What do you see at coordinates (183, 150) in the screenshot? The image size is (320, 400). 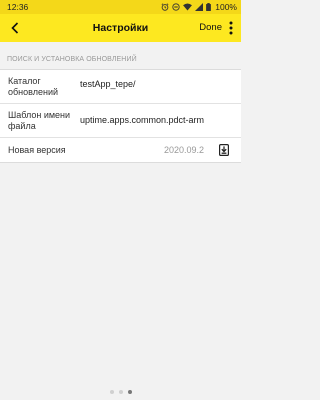 I see `new-version-value: 2020.09.2` at bounding box center [183, 150].